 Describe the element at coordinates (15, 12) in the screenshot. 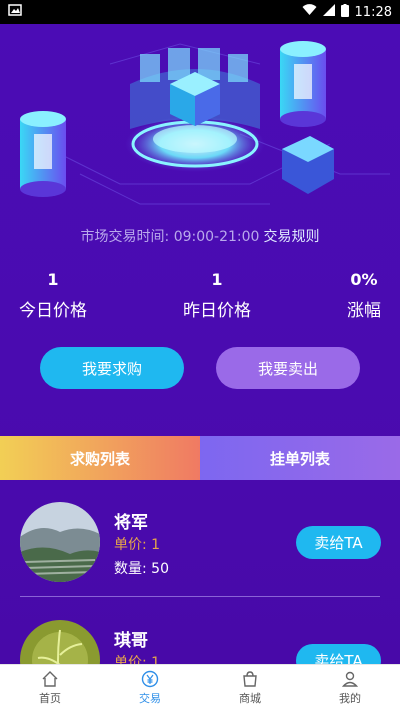

I see `image-notification-icon` at that location.